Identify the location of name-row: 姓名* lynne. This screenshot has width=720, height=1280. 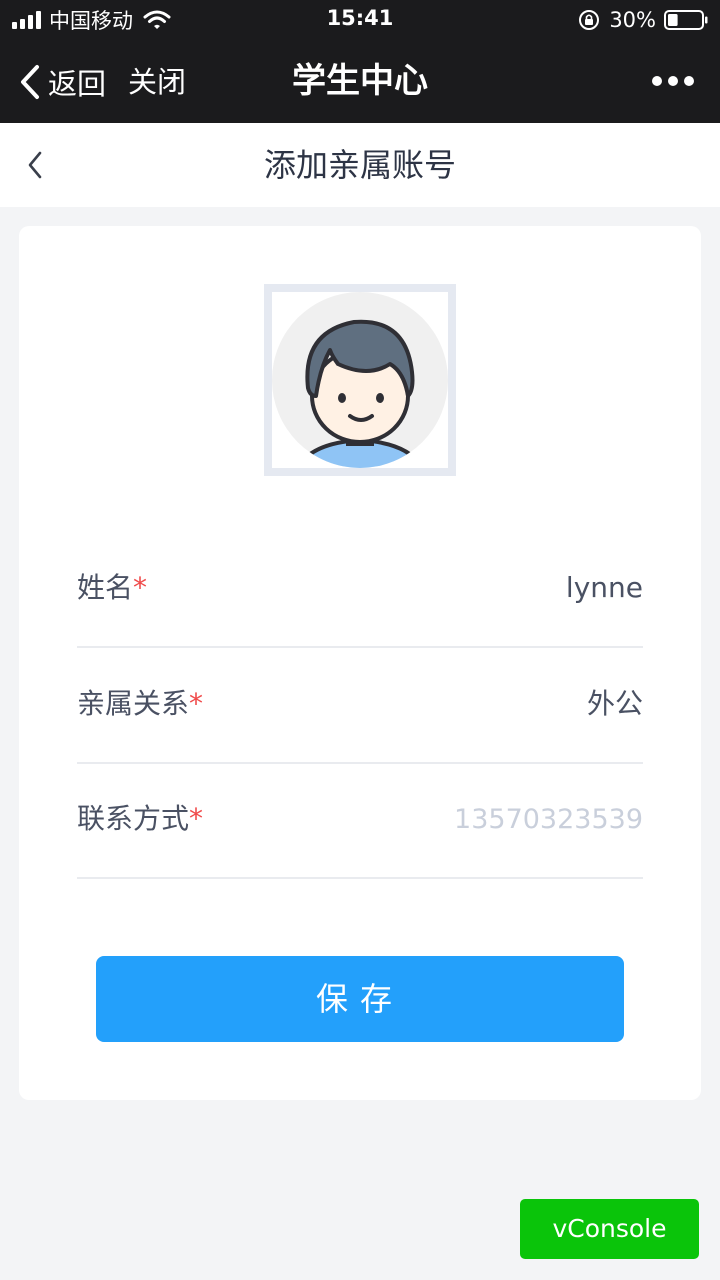
(360, 590).